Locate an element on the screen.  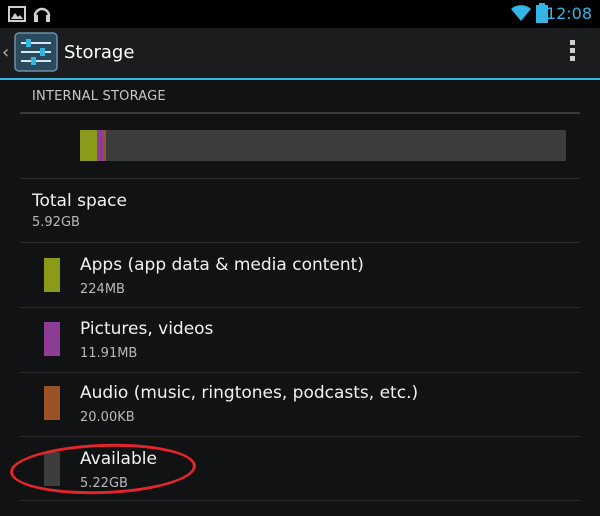
storage-usage-bar is located at coordinates (323, 145).